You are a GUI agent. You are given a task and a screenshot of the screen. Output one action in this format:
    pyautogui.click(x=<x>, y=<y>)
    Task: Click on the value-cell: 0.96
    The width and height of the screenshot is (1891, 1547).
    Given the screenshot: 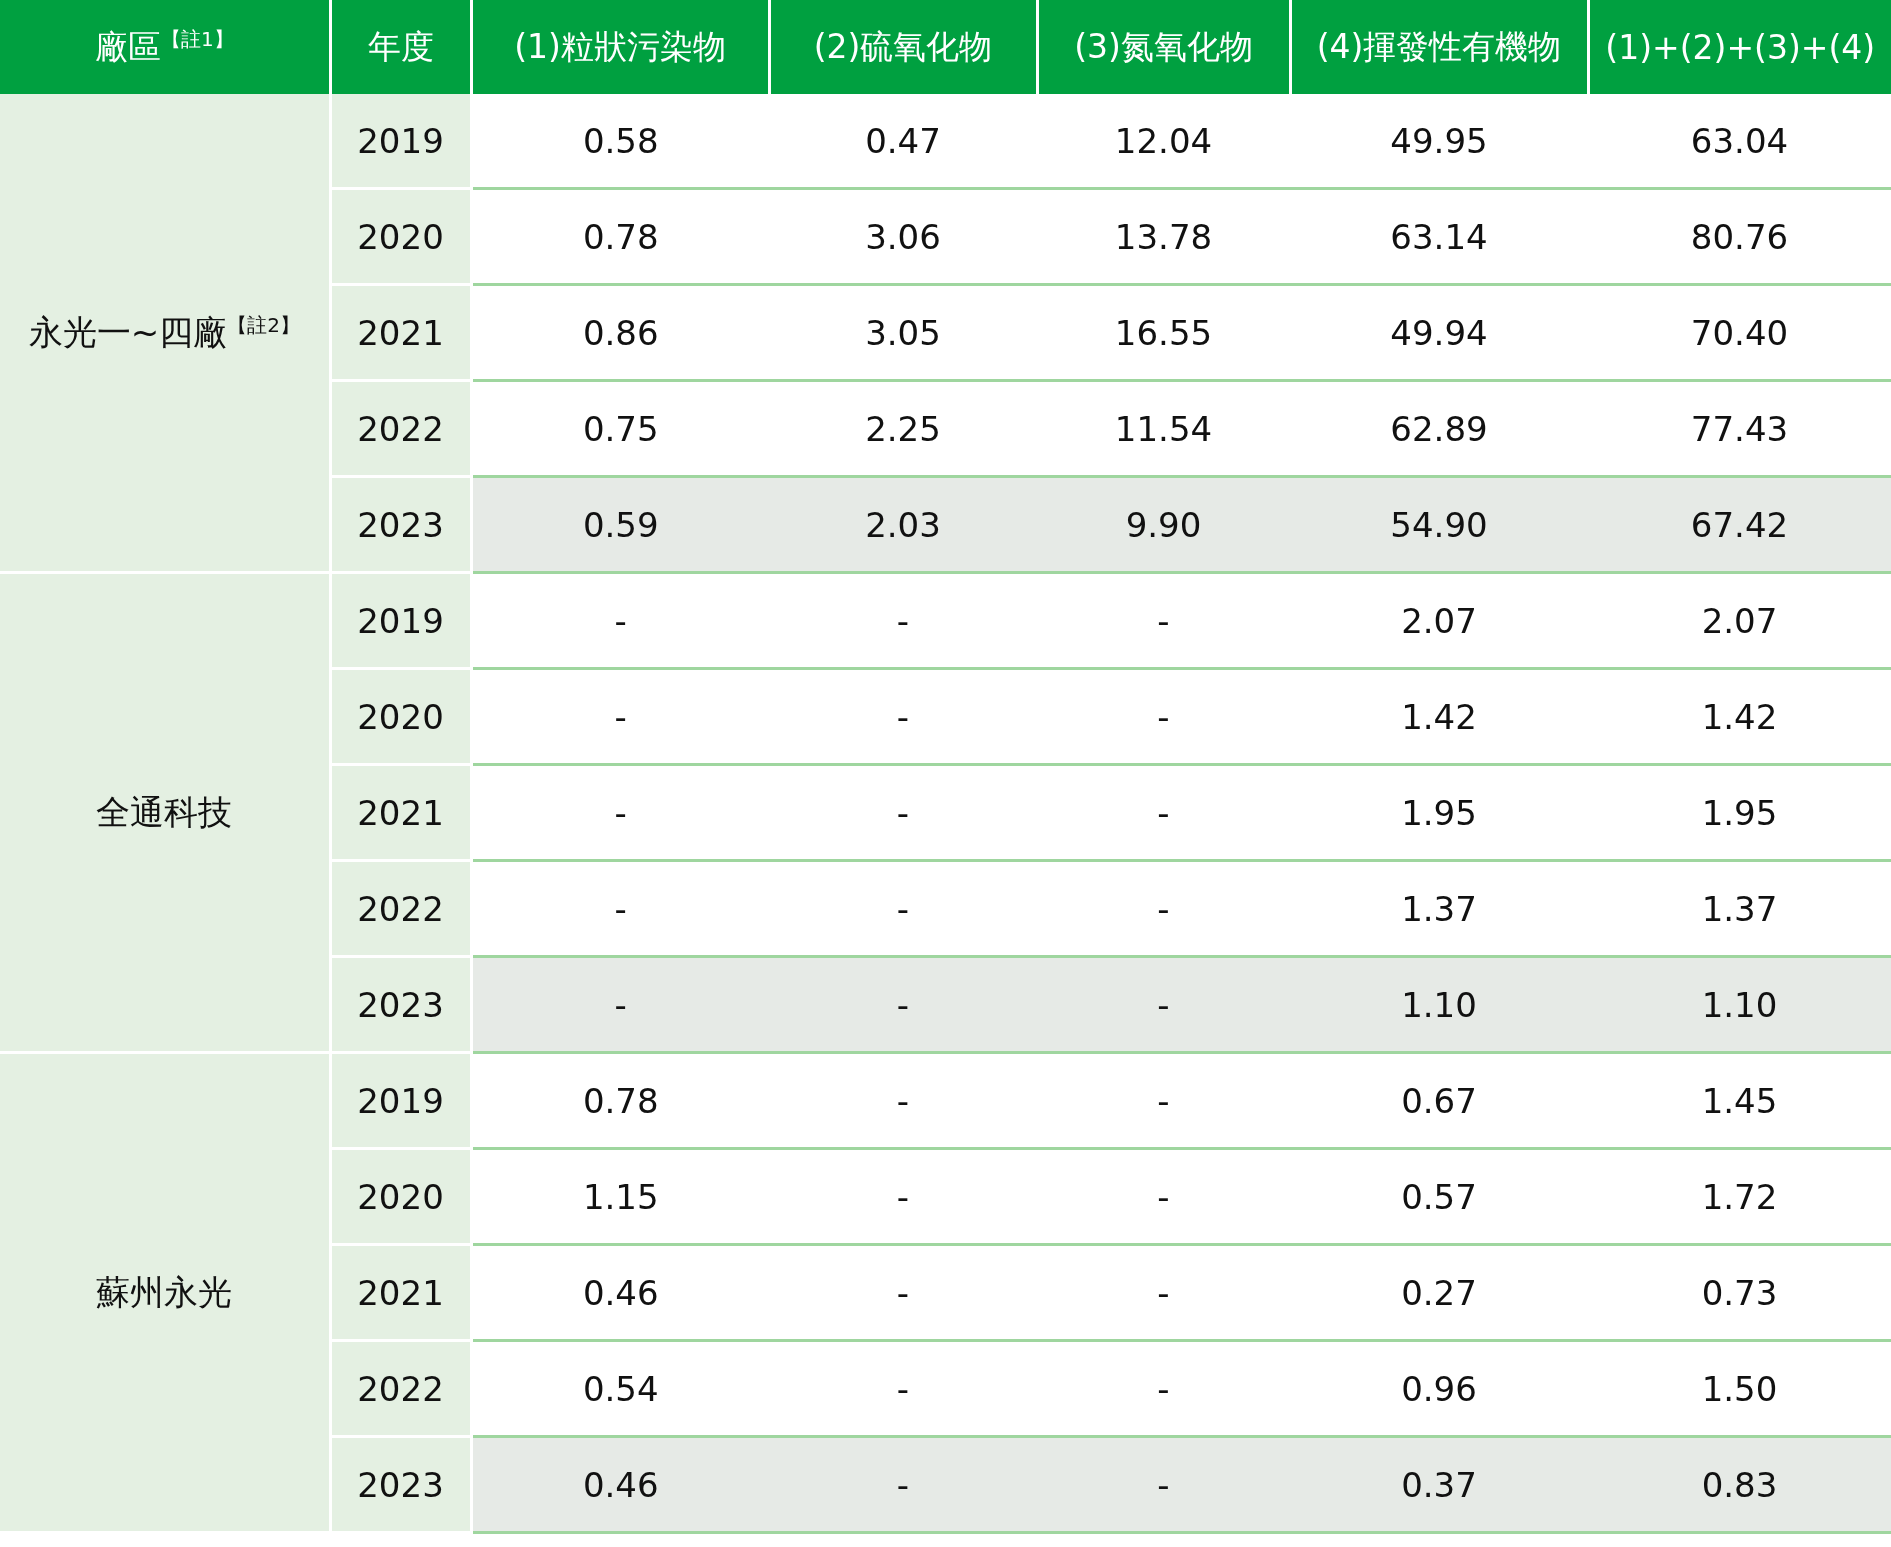 What is the action you would take?
    pyautogui.click(x=1439, y=1388)
    